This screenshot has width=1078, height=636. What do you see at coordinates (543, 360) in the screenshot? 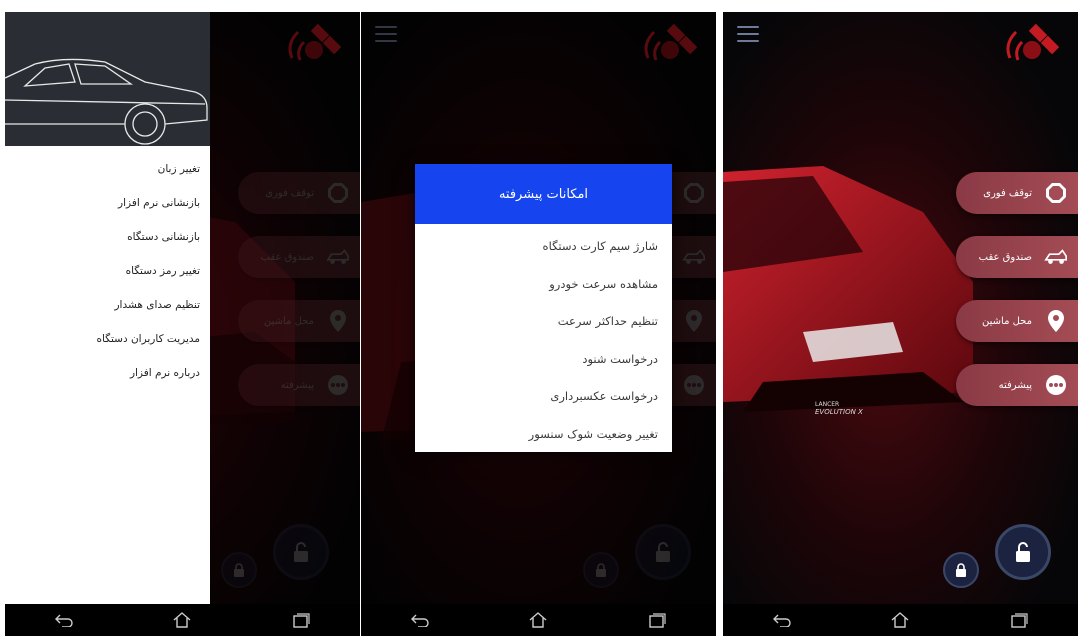
I see `dialog-item-listen-request: درخواست شنود` at bounding box center [543, 360].